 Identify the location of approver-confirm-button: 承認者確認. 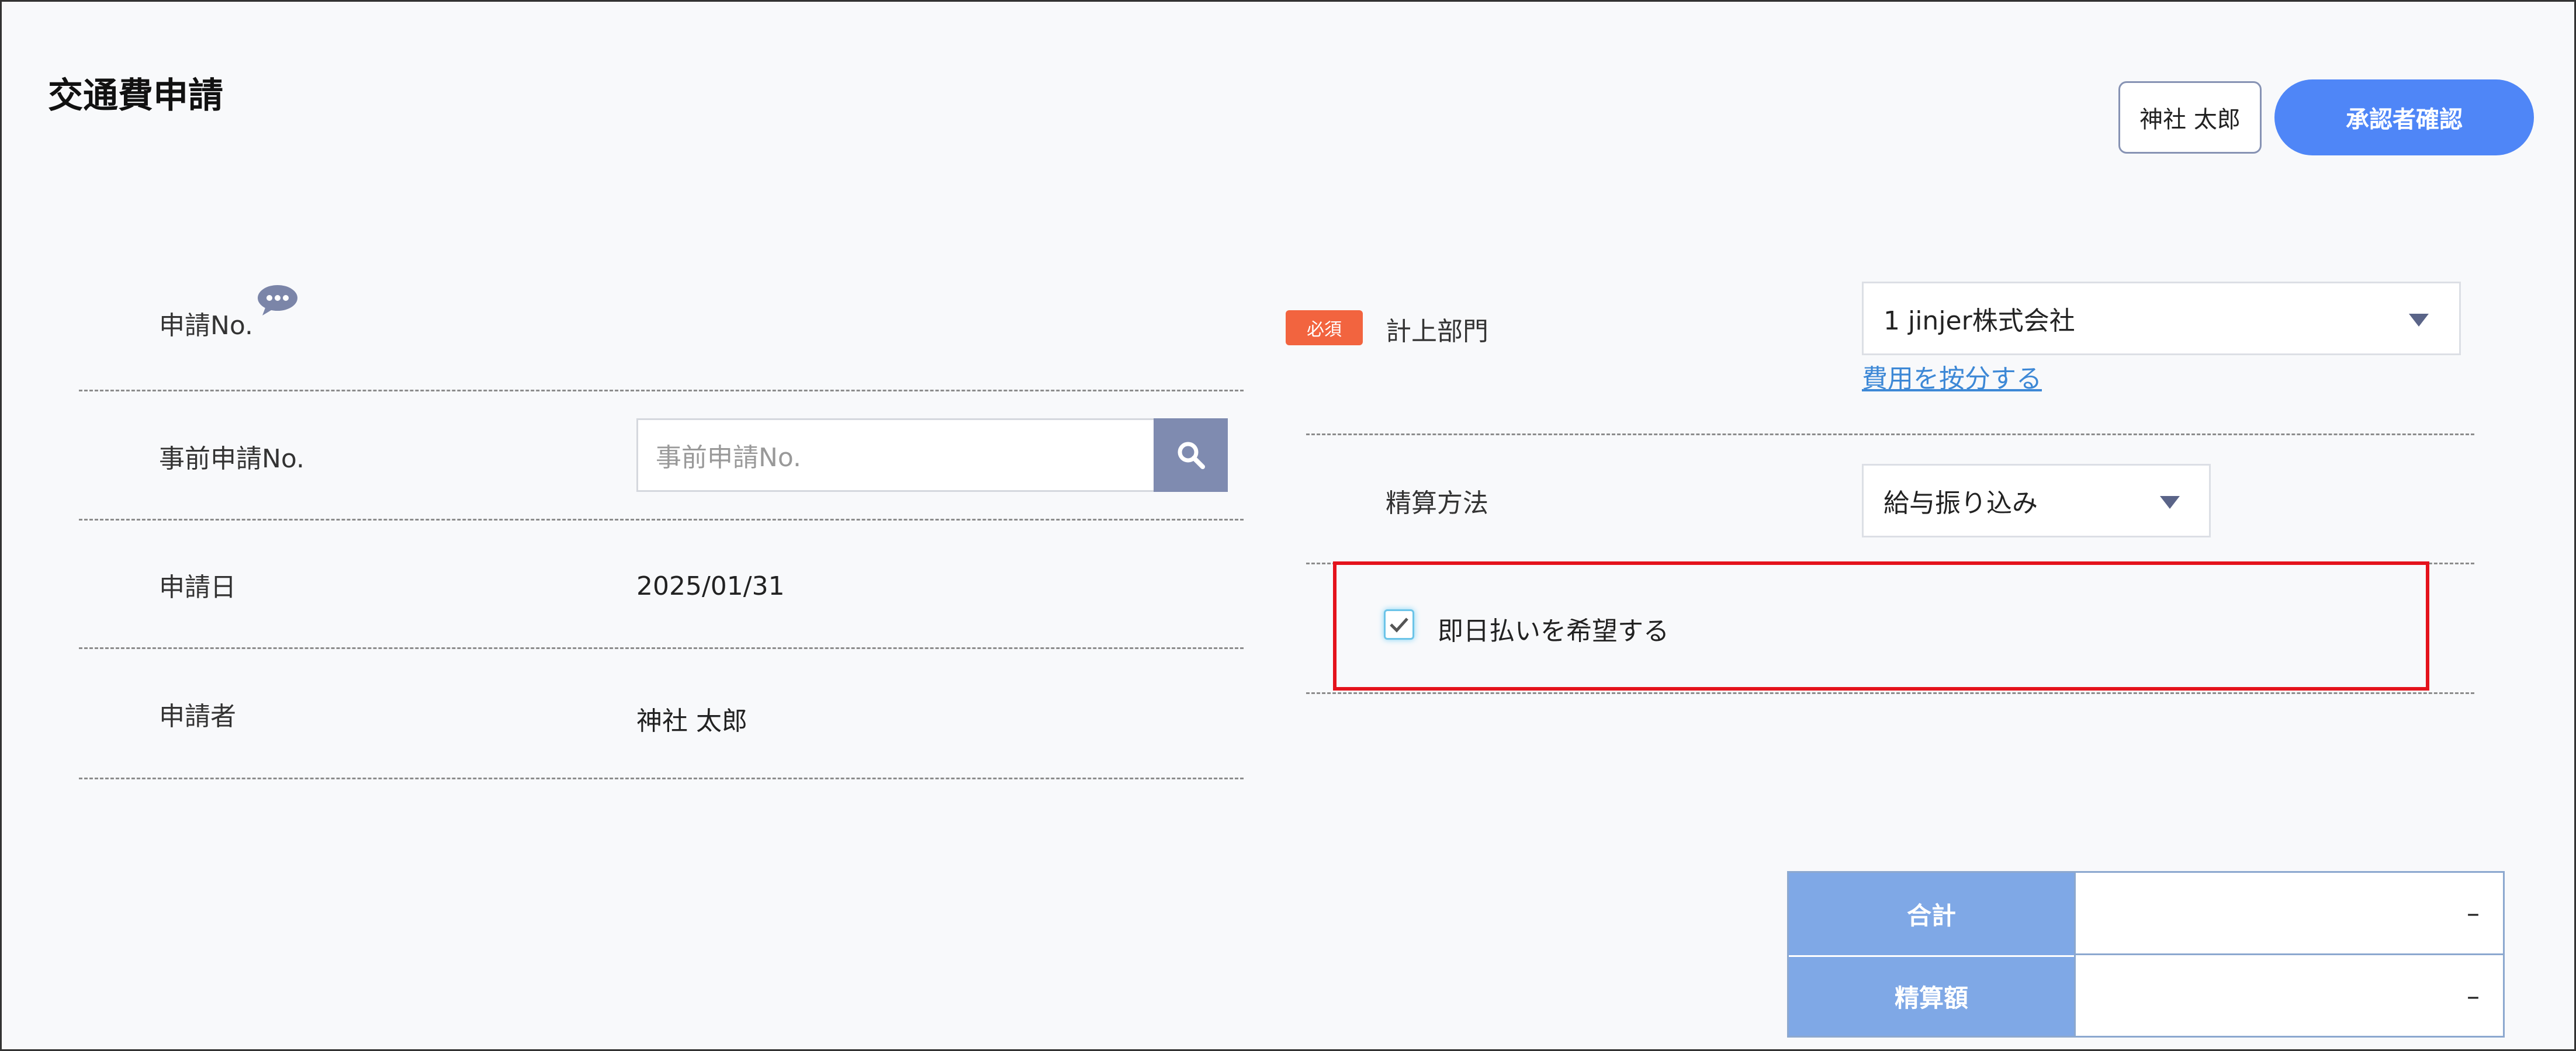
(2404, 117).